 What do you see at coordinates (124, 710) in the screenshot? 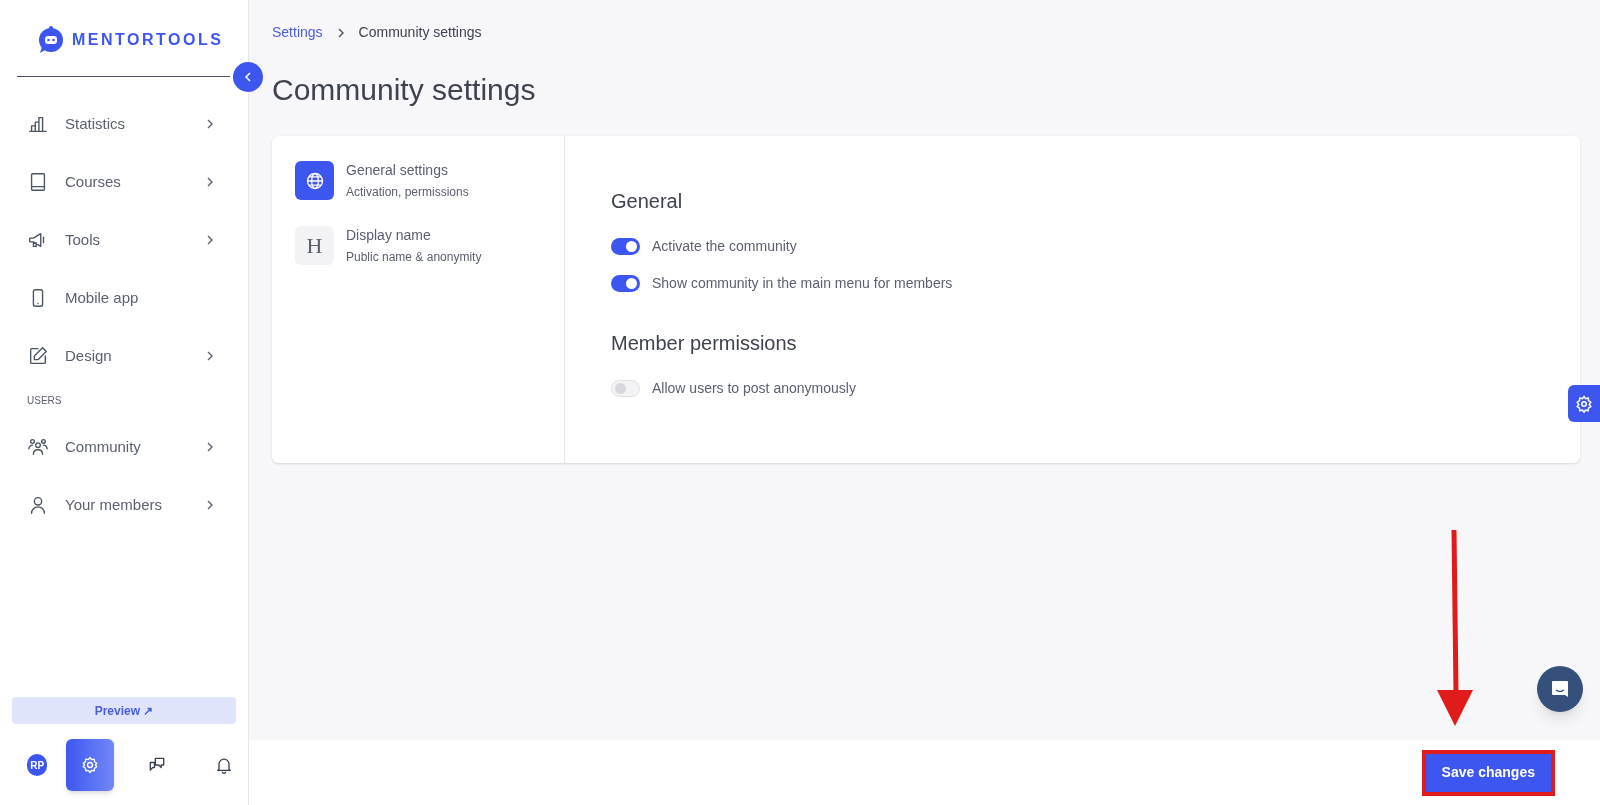
I see `preview-button: Preview ↗` at bounding box center [124, 710].